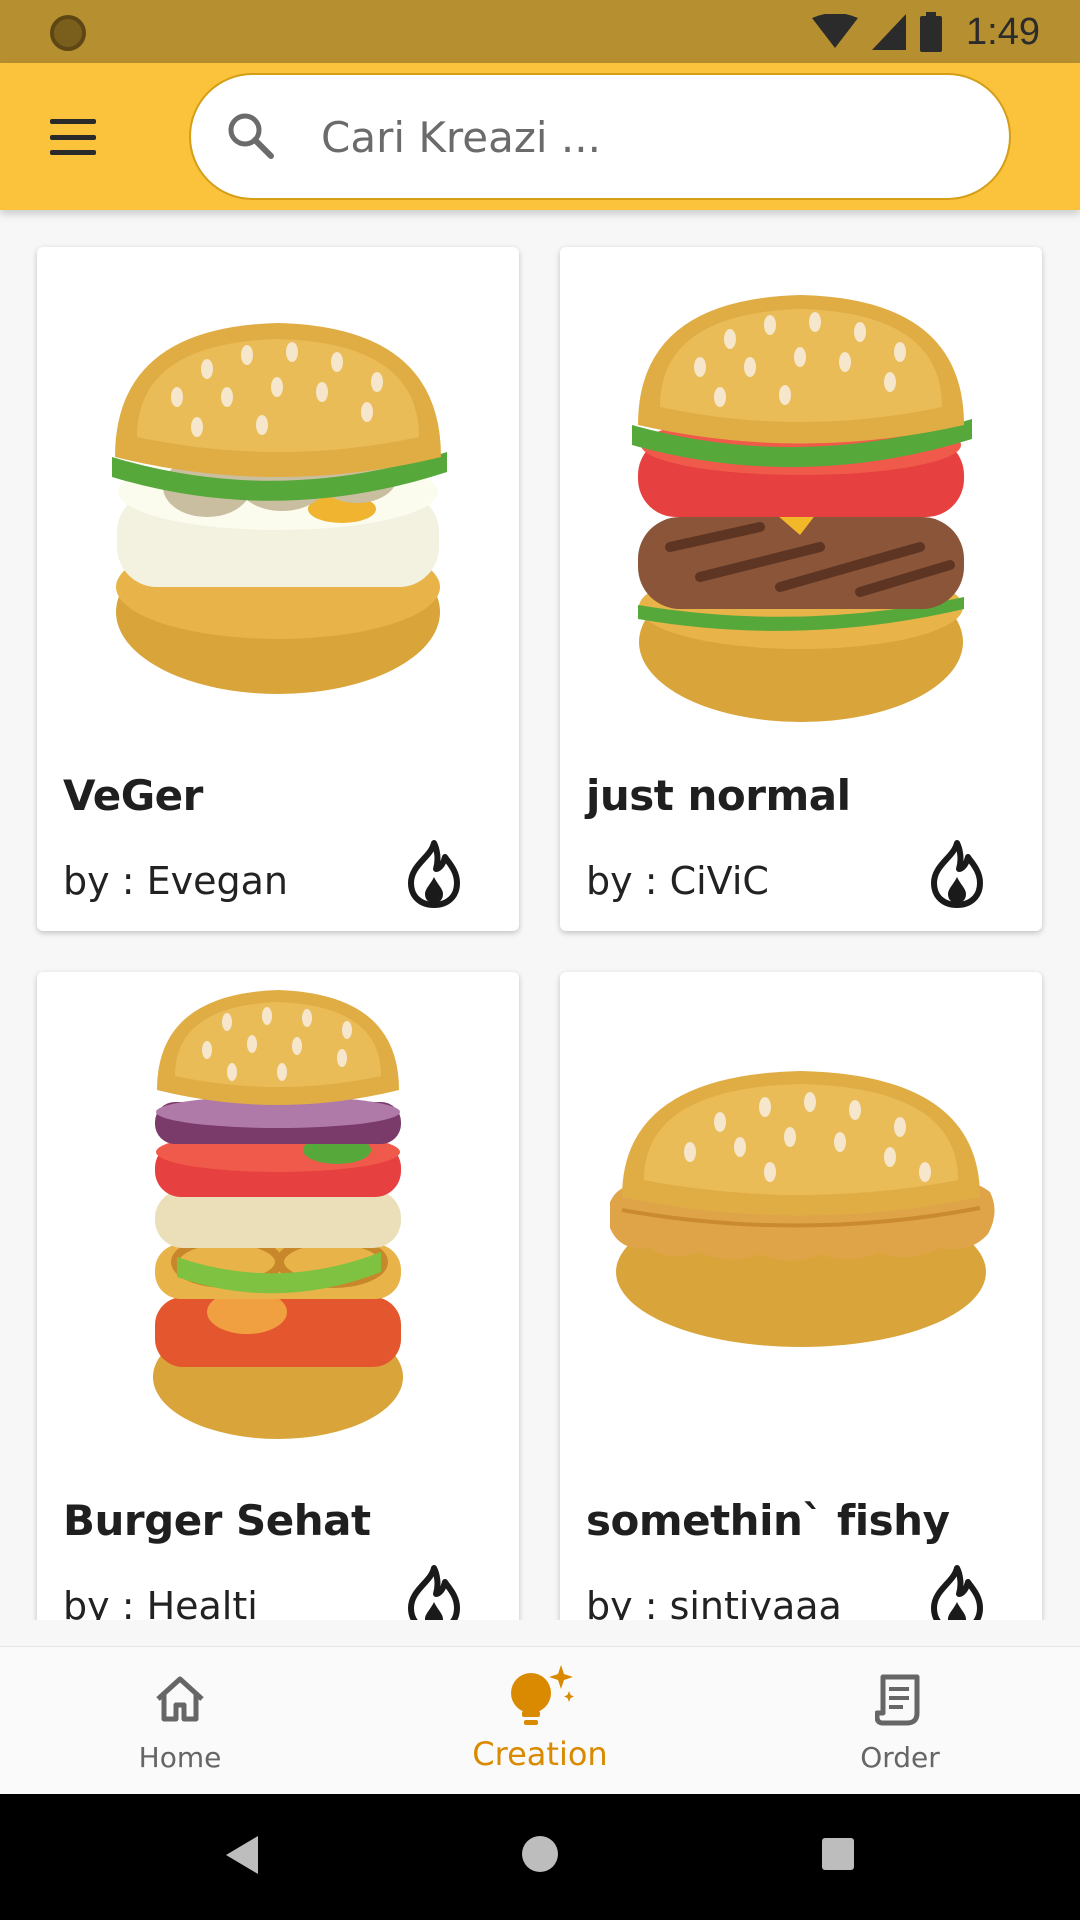 This screenshot has height=1920, width=1080. What do you see at coordinates (278, 1214) in the screenshot?
I see `healthy-burger-image` at bounding box center [278, 1214].